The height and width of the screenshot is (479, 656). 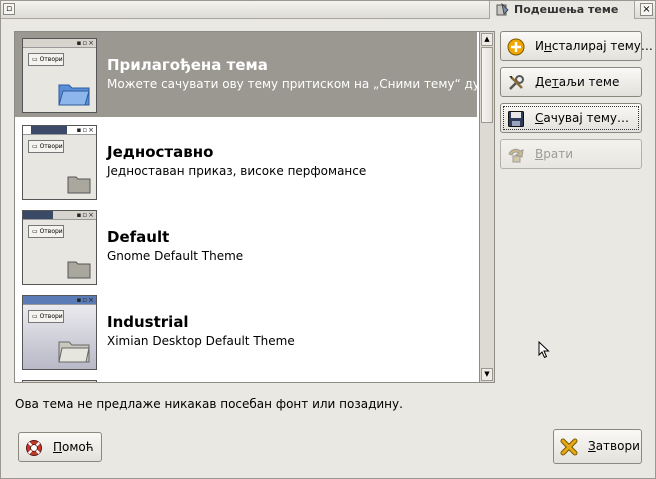 What do you see at coordinates (175, 256) in the screenshot?
I see `theme-description: Gnome Default Theme` at bounding box center [175, 256].